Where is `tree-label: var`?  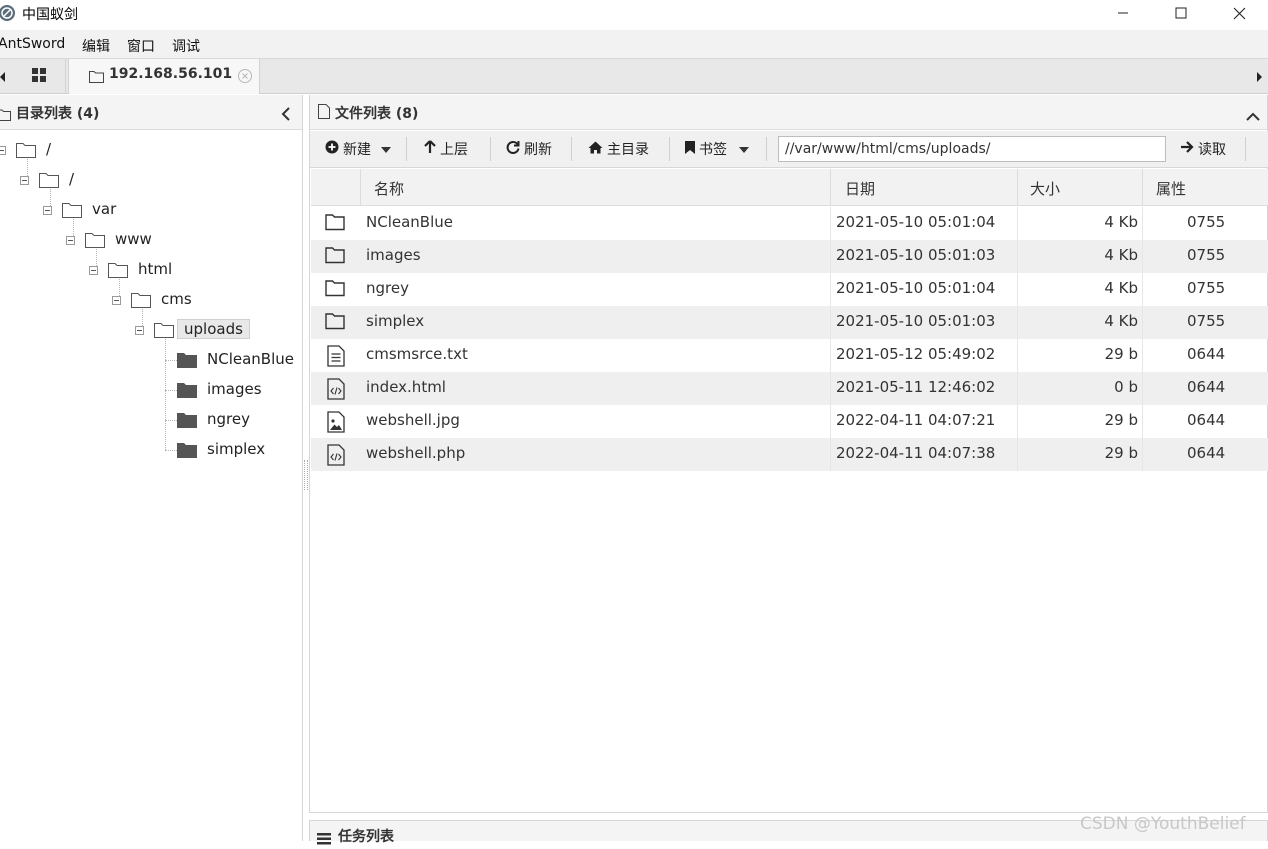
tree-label: var is located at coordinates (104, 209).